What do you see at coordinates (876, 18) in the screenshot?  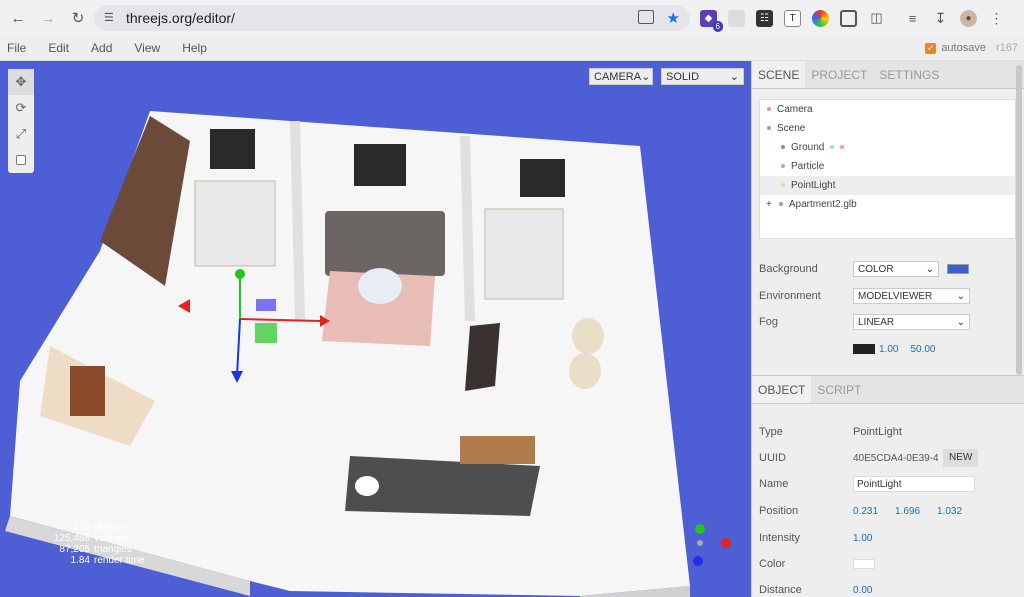 I see `puzzle-icon: ◫` at bounding box center [876, 18].